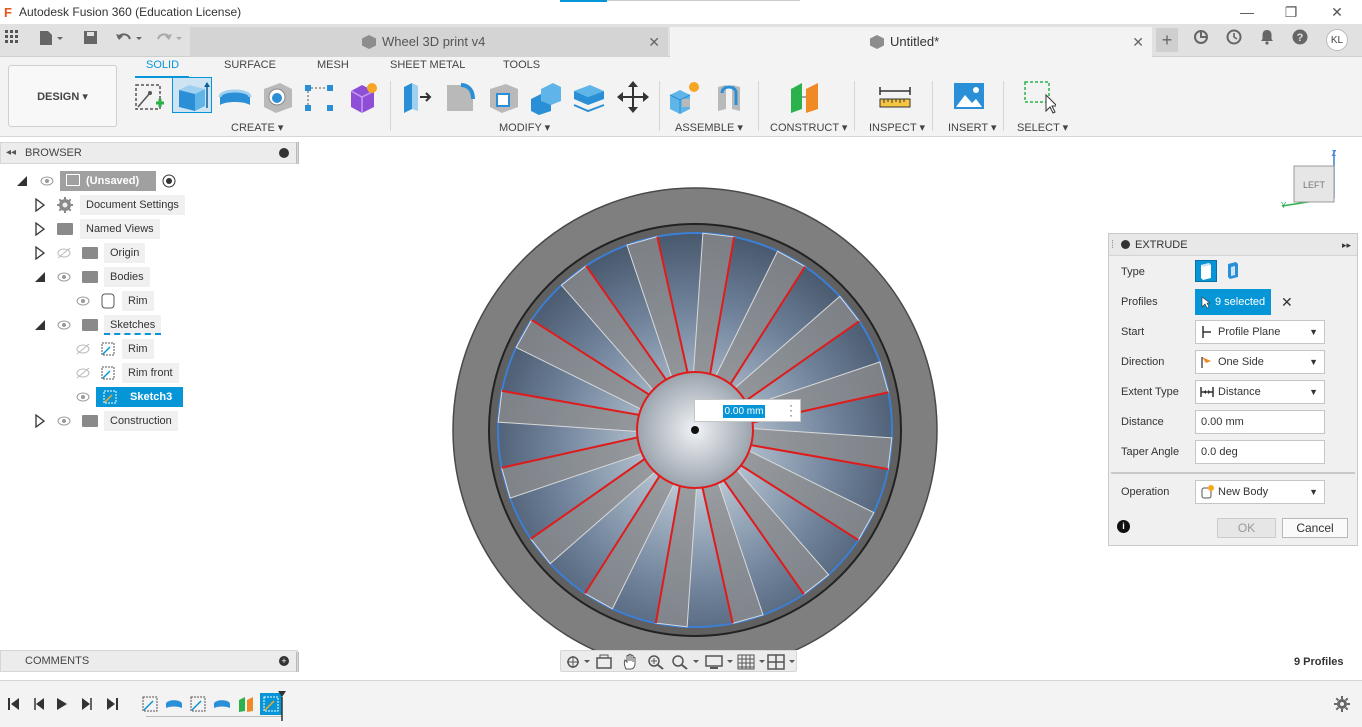 The width and height of the screenshot is (1362, 727). I want to click on timeline-marker, so click(282, 706).